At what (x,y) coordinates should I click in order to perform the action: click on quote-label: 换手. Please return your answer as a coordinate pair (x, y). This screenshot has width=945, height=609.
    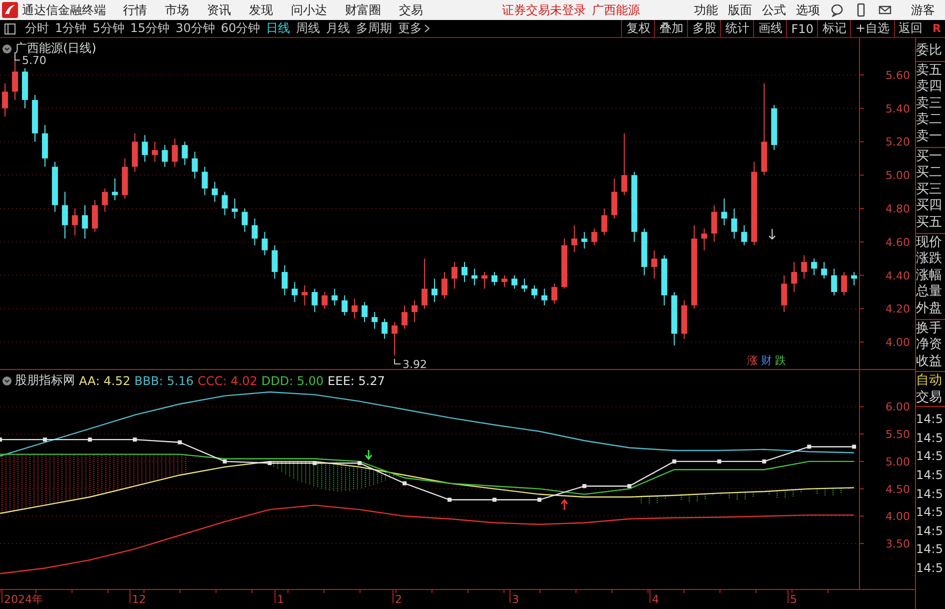
    Looking at the image, I should click on (929, 329).